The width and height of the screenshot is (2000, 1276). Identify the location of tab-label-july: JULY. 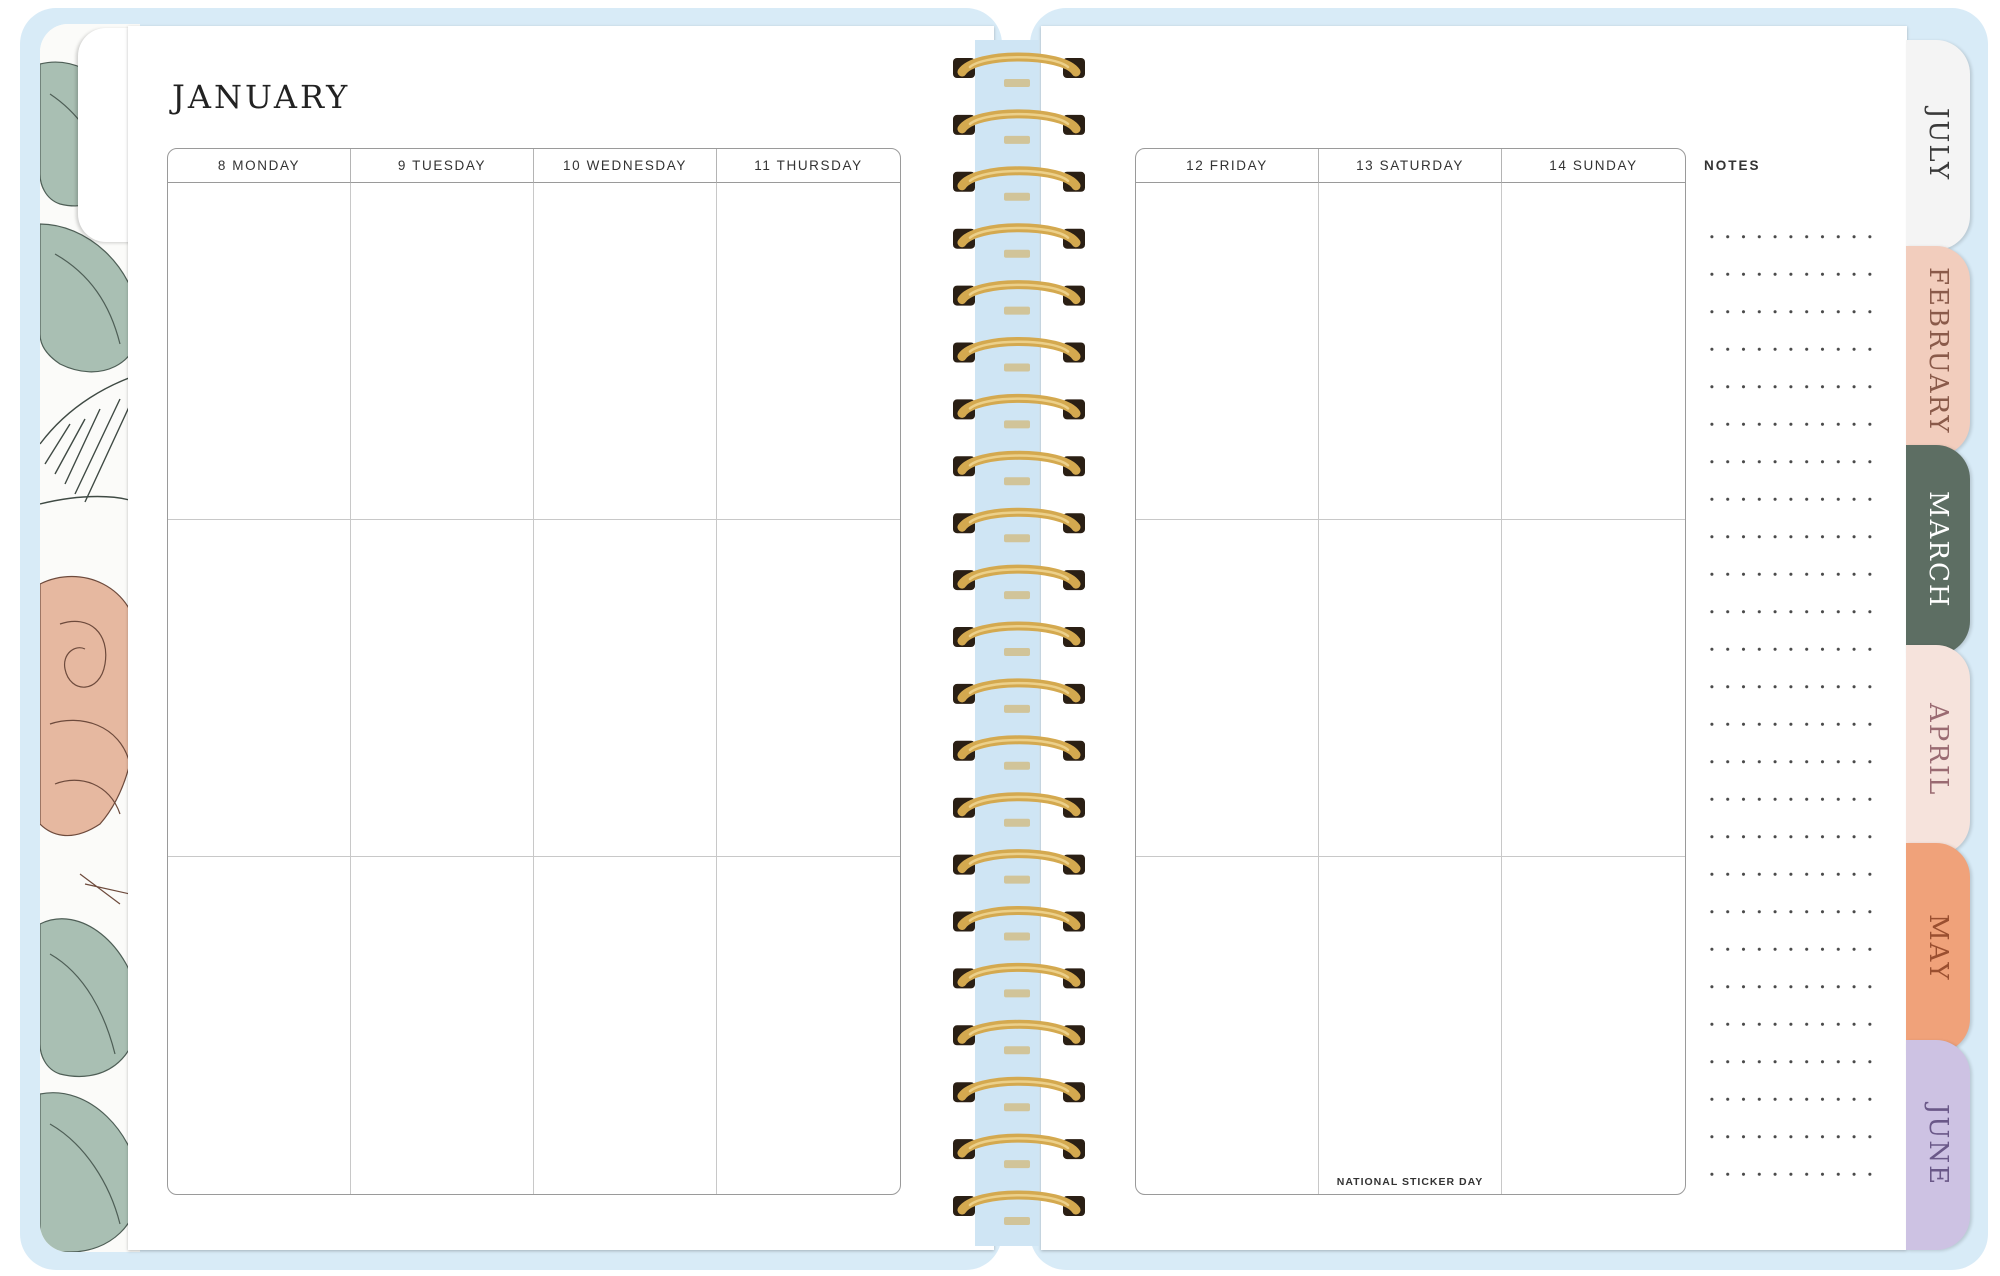
(1938, 145).